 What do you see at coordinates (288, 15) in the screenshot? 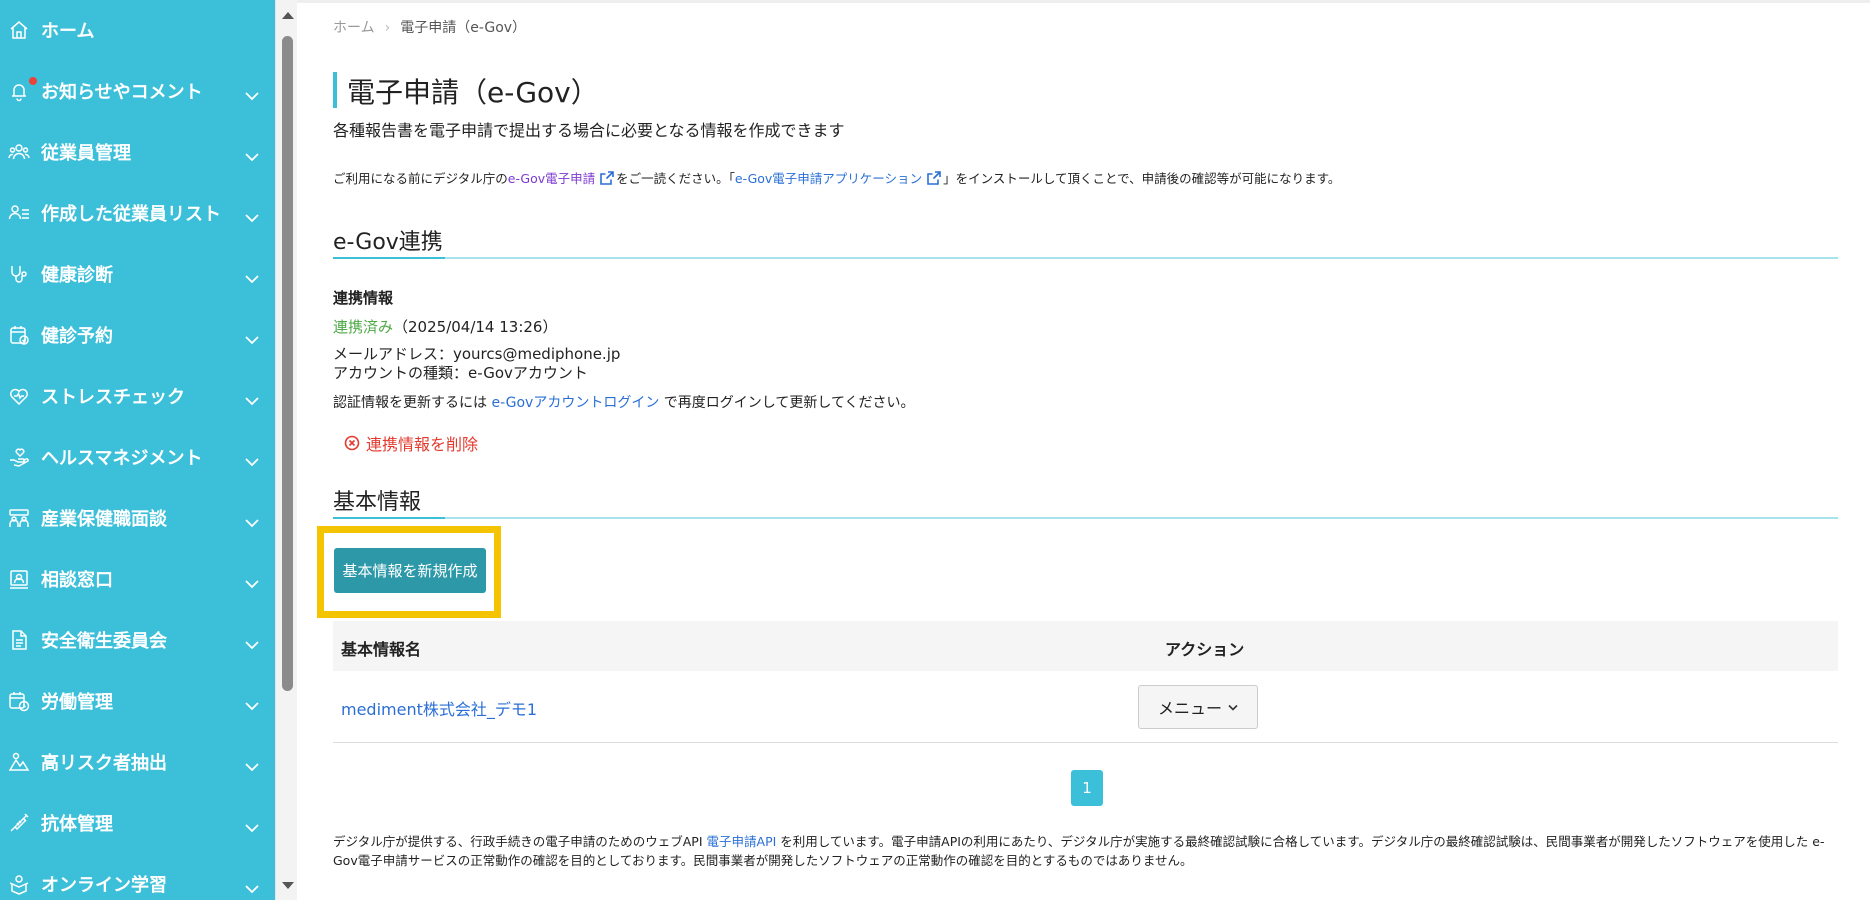
I see `scroll-up-arrow-icon` at bounding box center [288, 15].